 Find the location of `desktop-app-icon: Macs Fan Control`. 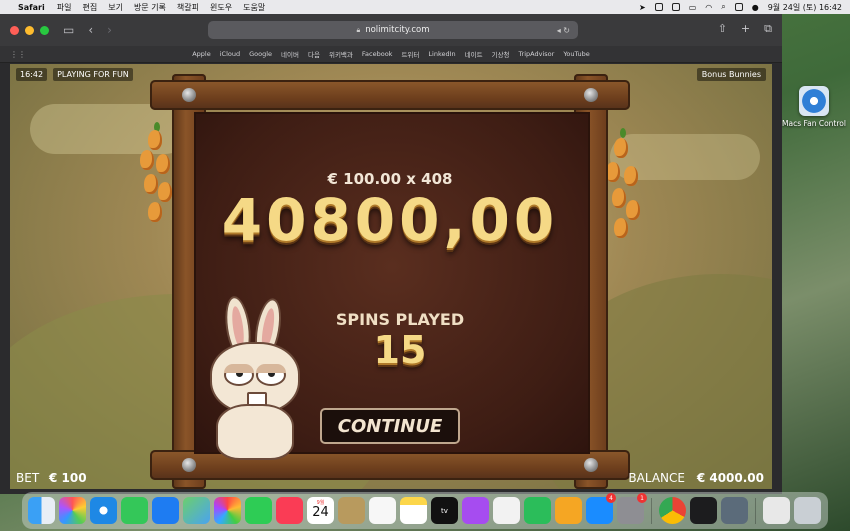

desktop-app-icon: Macs Fan Control is located at coordinates (814, 107).